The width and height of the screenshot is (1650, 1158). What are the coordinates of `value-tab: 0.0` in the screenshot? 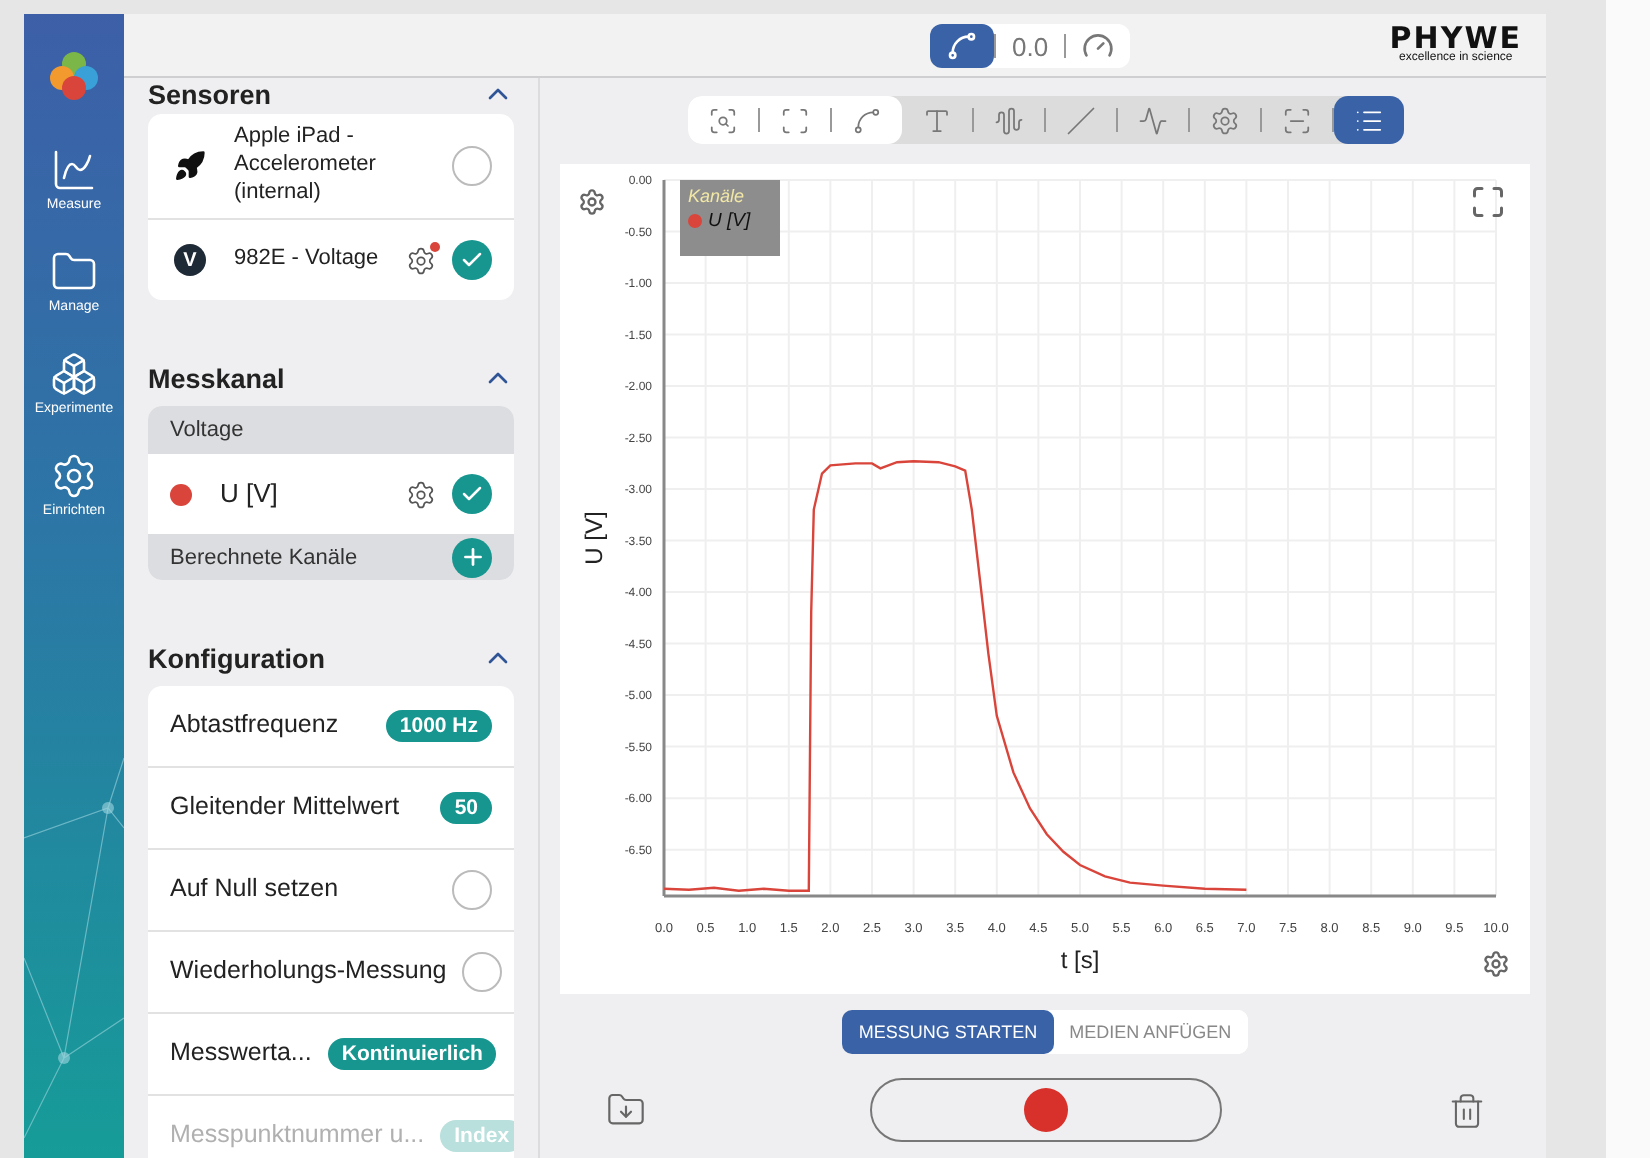 It's located at (1030, 46).